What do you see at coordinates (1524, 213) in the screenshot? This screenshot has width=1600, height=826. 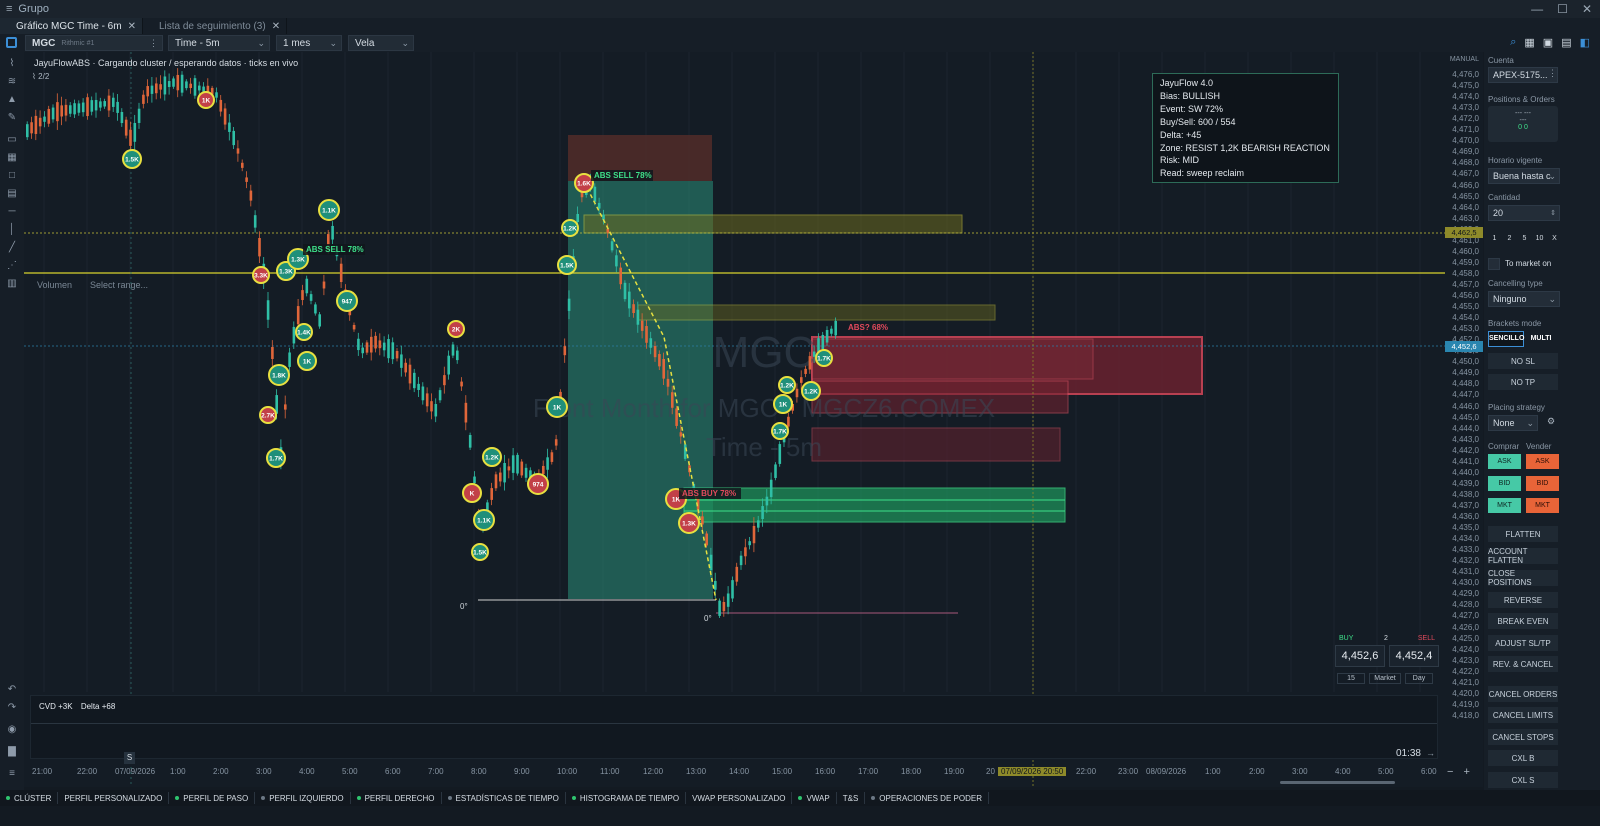 I see `quantity-input: 20 ⇕` at bounding box center [1524, 213].